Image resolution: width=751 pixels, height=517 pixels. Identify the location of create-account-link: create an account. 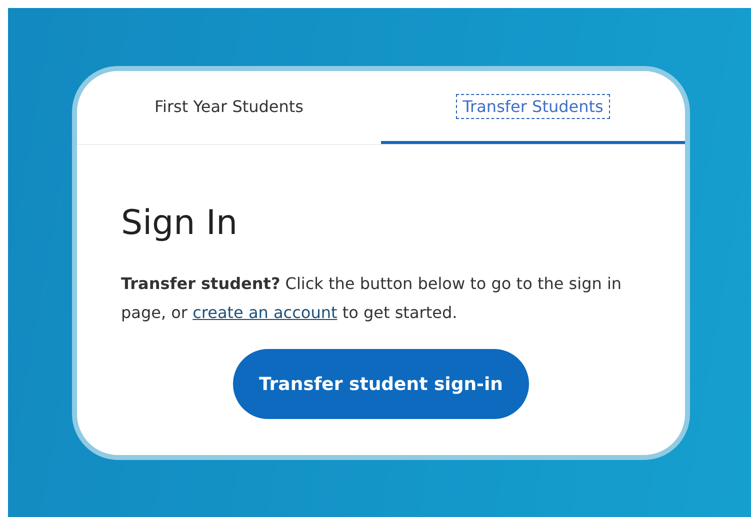
(265, 312).